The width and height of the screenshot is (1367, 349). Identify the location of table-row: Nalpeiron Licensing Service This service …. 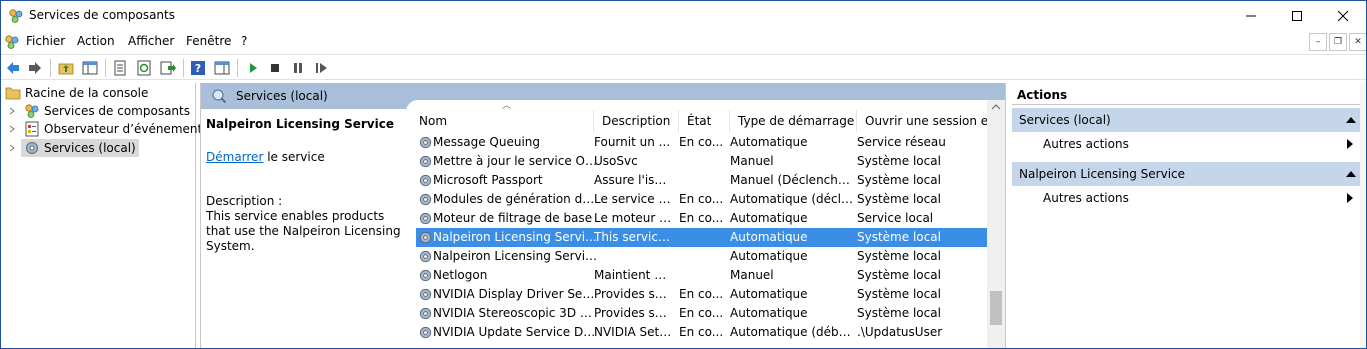
(702, 237).